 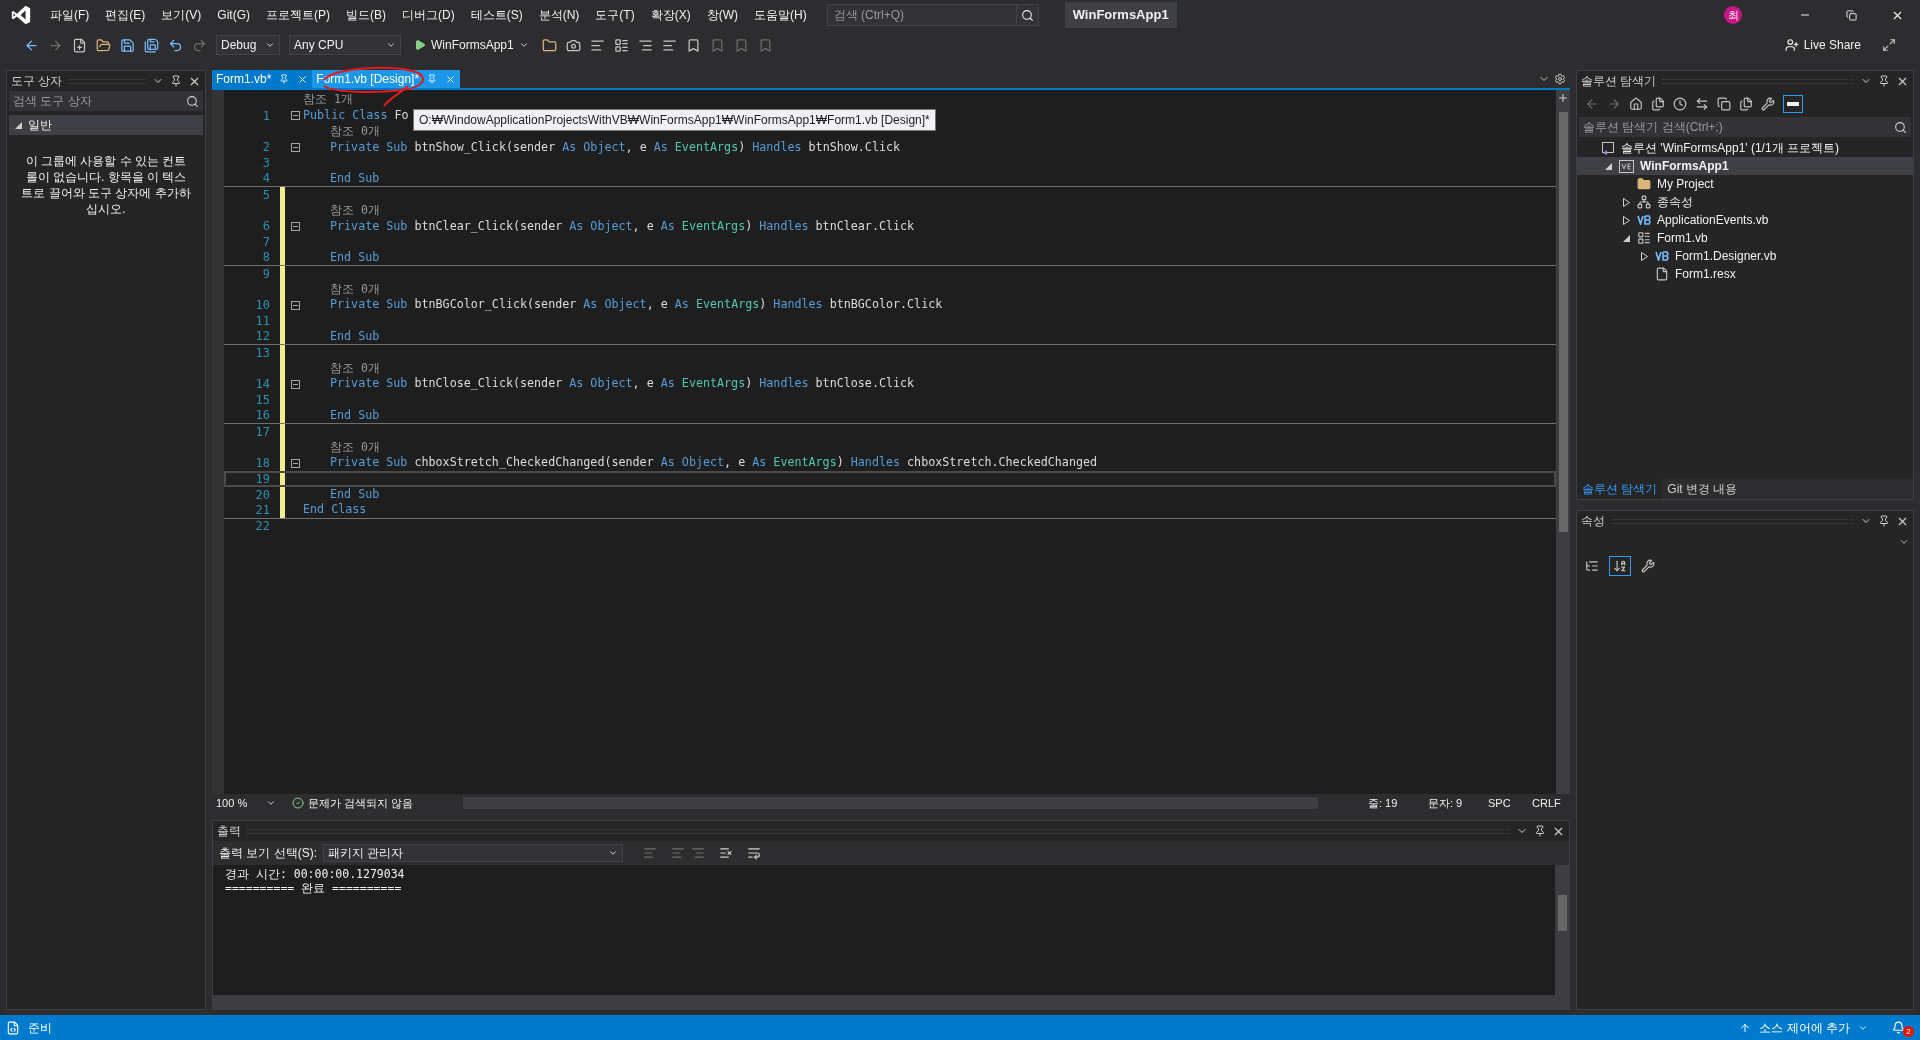 What do you see at coordinates (1620, 489) in the screenshot?
I see `panel-tab: 솔루션 탐색기` at bounding box center [1620, 489].